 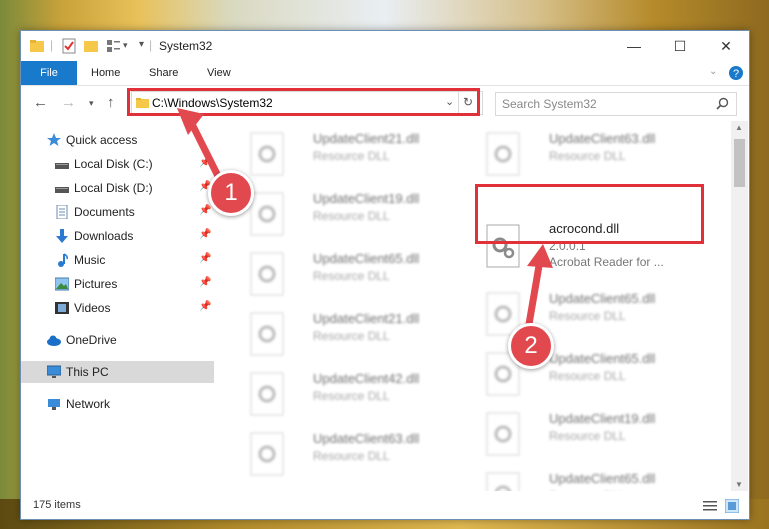 What do you see at coordinates (231, 193) in the screenshot?
I see `step-badge-1: 1` at bounding box center [231, 193].